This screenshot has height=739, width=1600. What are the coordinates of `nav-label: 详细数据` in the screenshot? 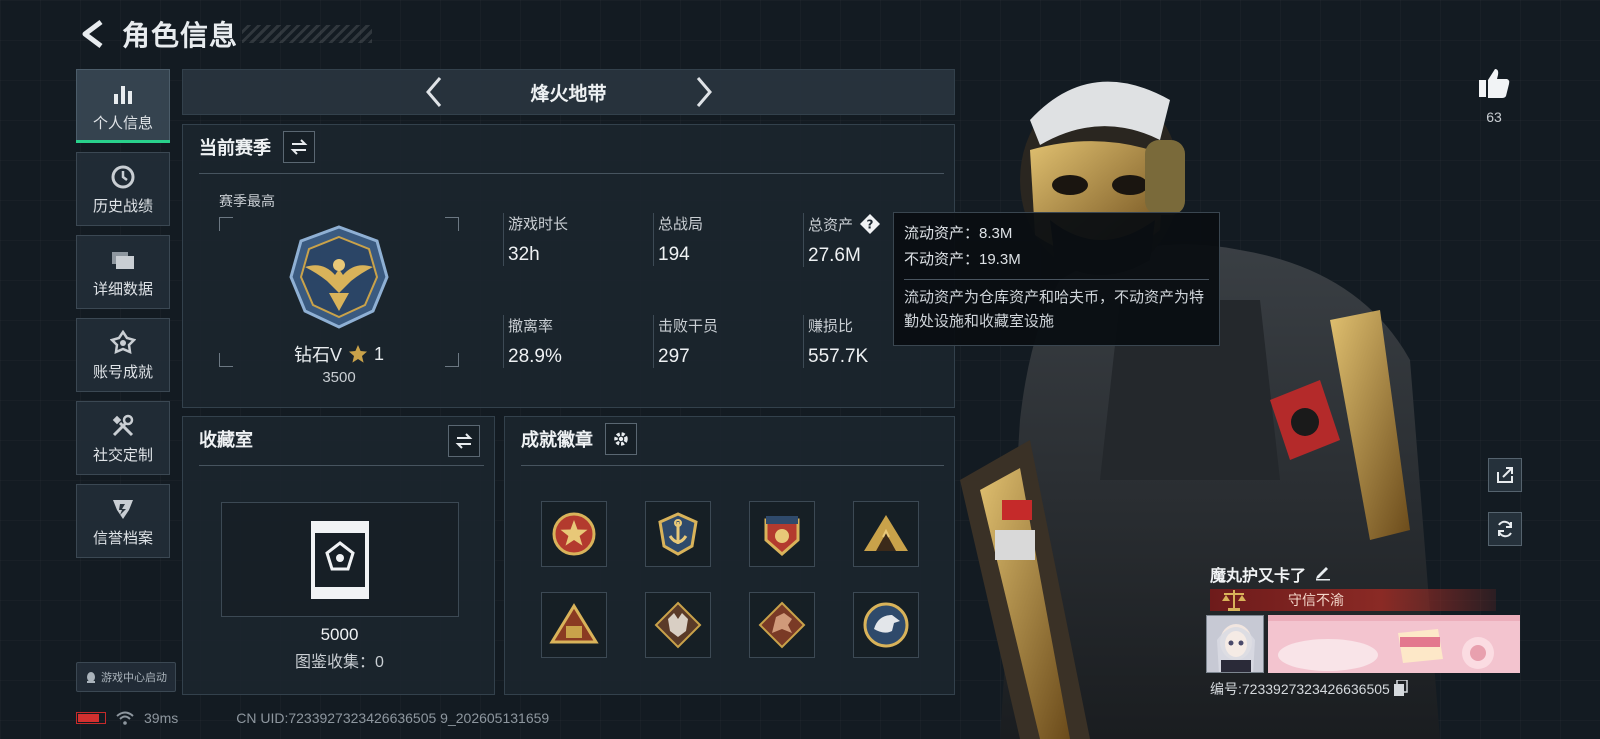 It's located at (122, 289).